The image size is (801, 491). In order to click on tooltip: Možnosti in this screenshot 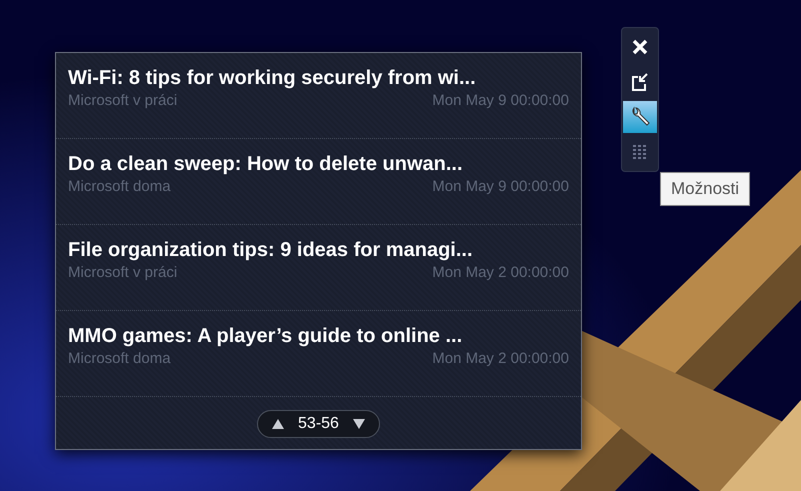, I will do `click(705, 189)`.